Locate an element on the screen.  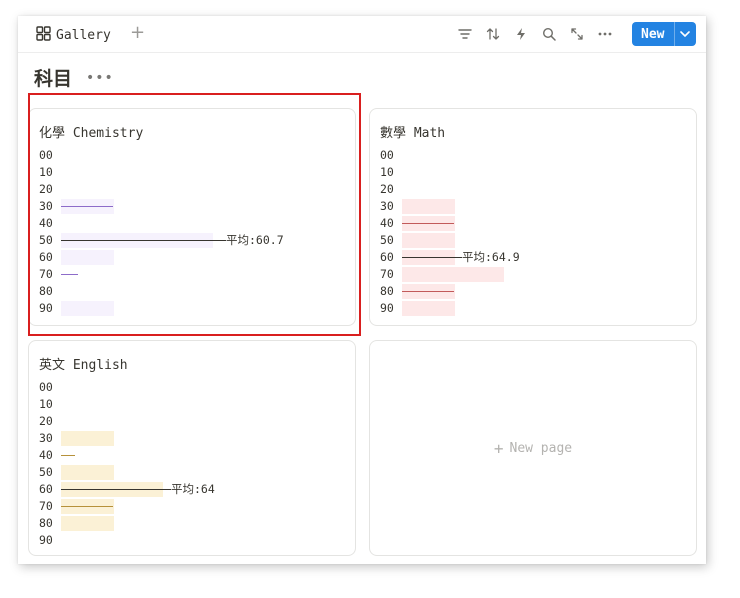
card-title: 英文 English is located at coordinates (83, 365).